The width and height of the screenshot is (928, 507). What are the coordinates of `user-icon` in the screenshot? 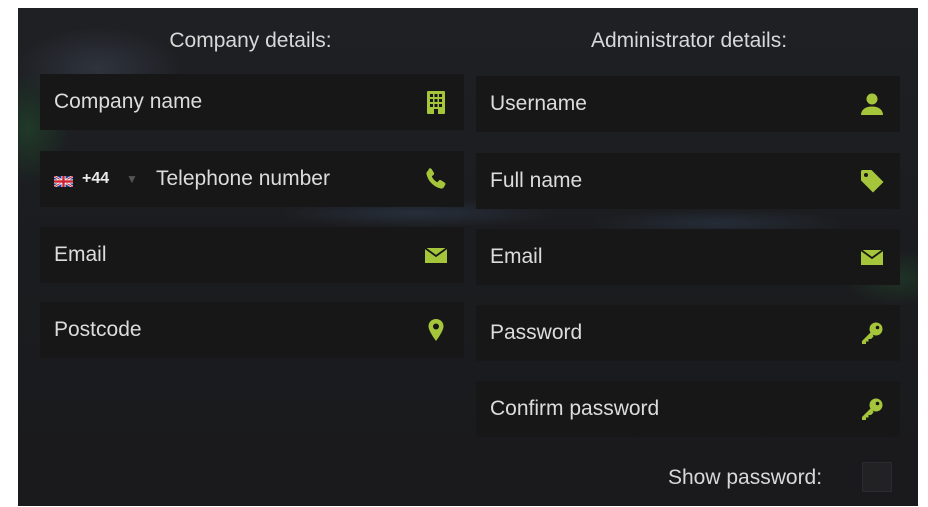 It's located at (872, 104).